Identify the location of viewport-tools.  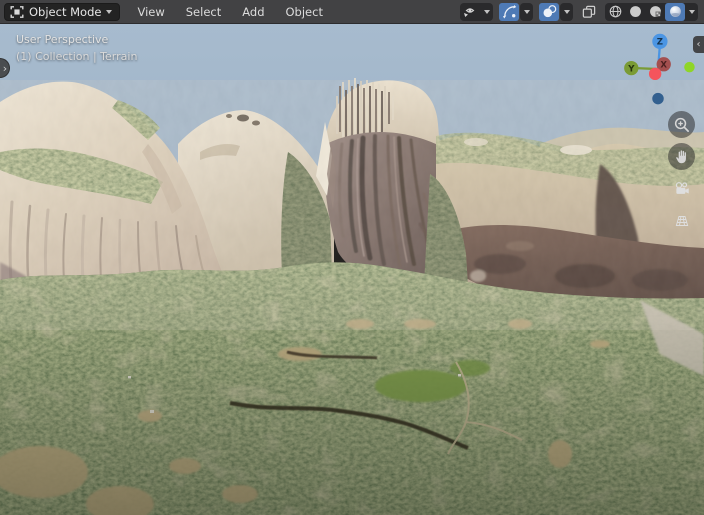
(681, 172).